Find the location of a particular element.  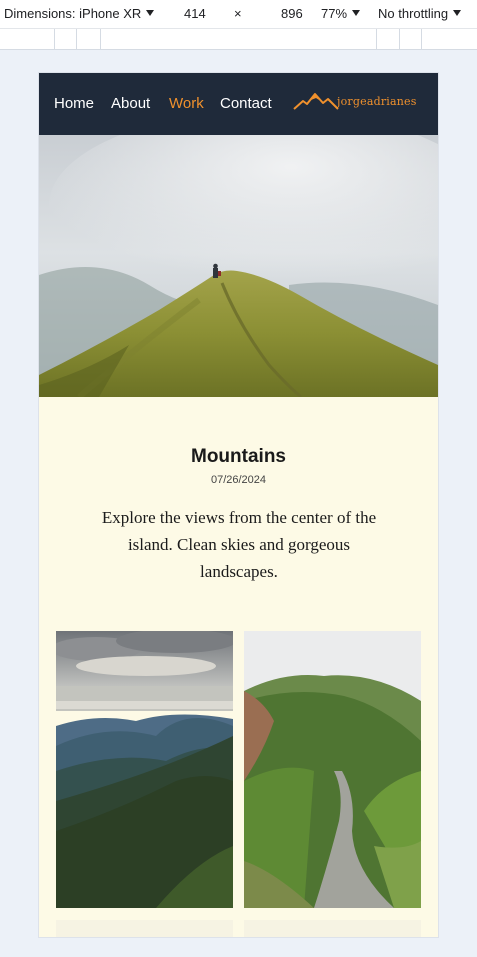

road-photo is located at coordinates (332, 769).